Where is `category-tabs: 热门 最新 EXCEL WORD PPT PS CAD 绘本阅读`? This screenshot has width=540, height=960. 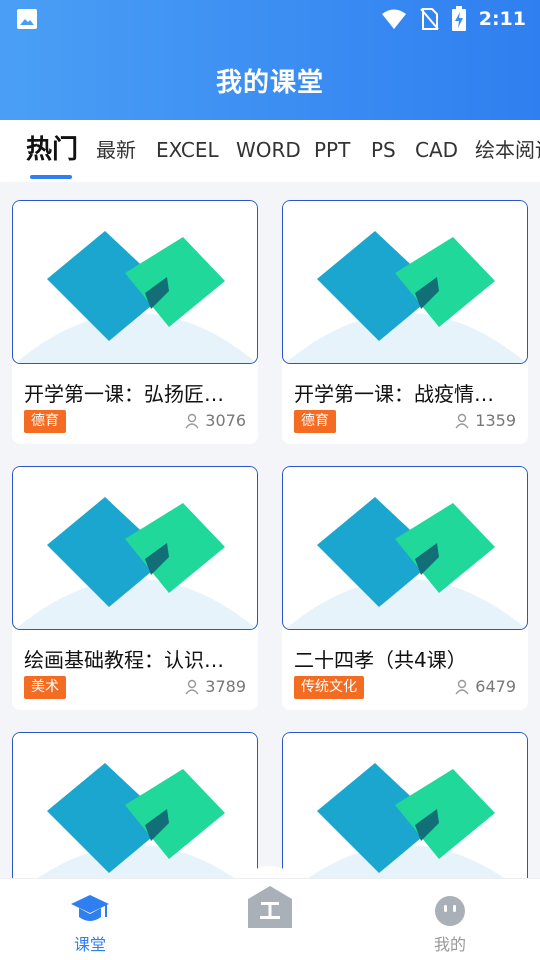 category-tabs: 热门 最新 EXCEL WORD PPT PS CAD 绘本阅读 is located at coordinates (270, 151).